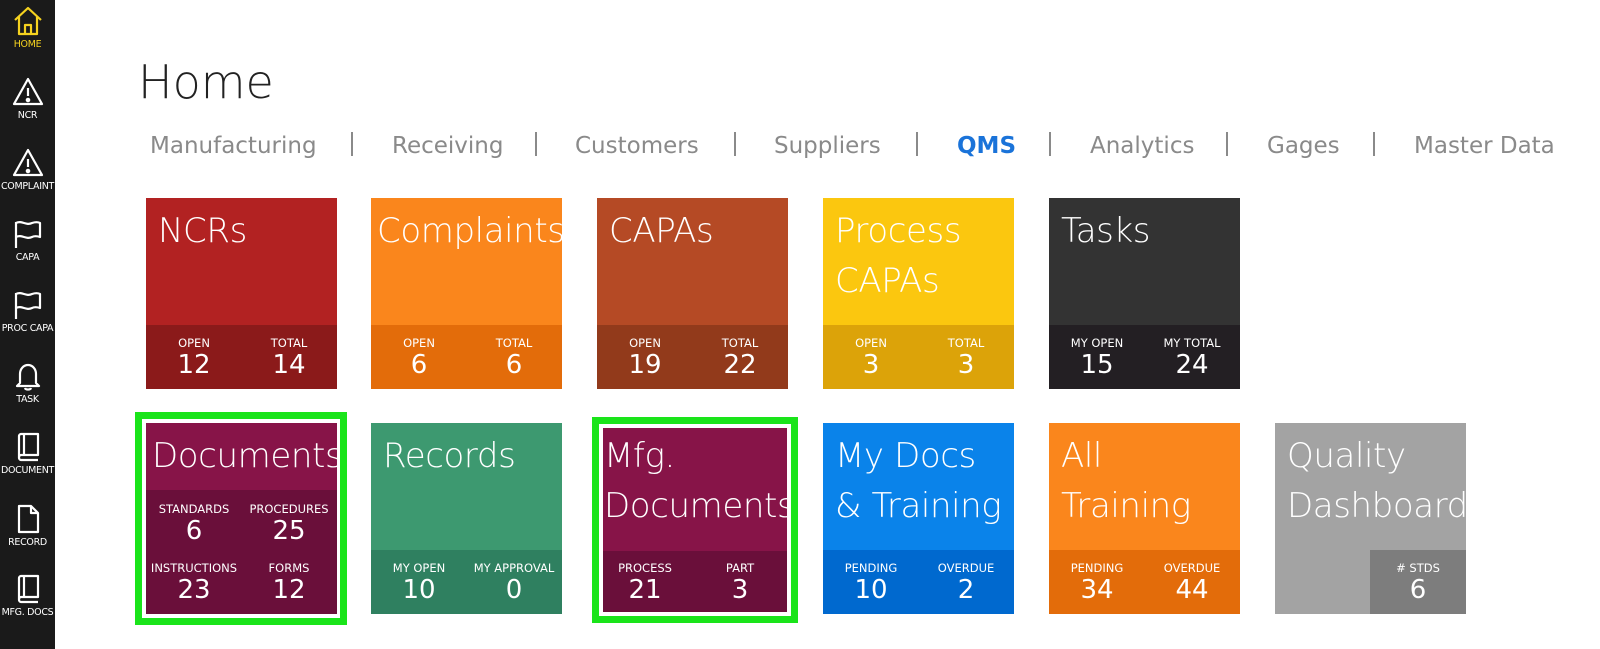 The image size is (1600, 649). What do you see at coordinates (986, 146) in the screenshot?
I see `tab-qms: QMS` at bounding box center [986, 146].